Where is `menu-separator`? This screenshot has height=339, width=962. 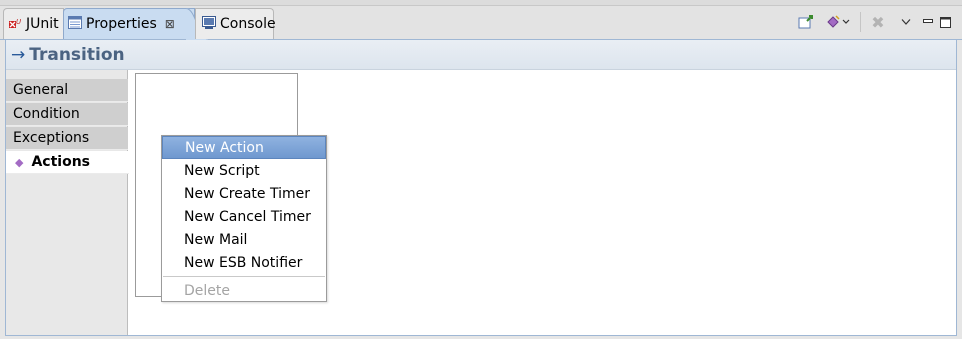
menu-separator is located at coordinates (244, 276).